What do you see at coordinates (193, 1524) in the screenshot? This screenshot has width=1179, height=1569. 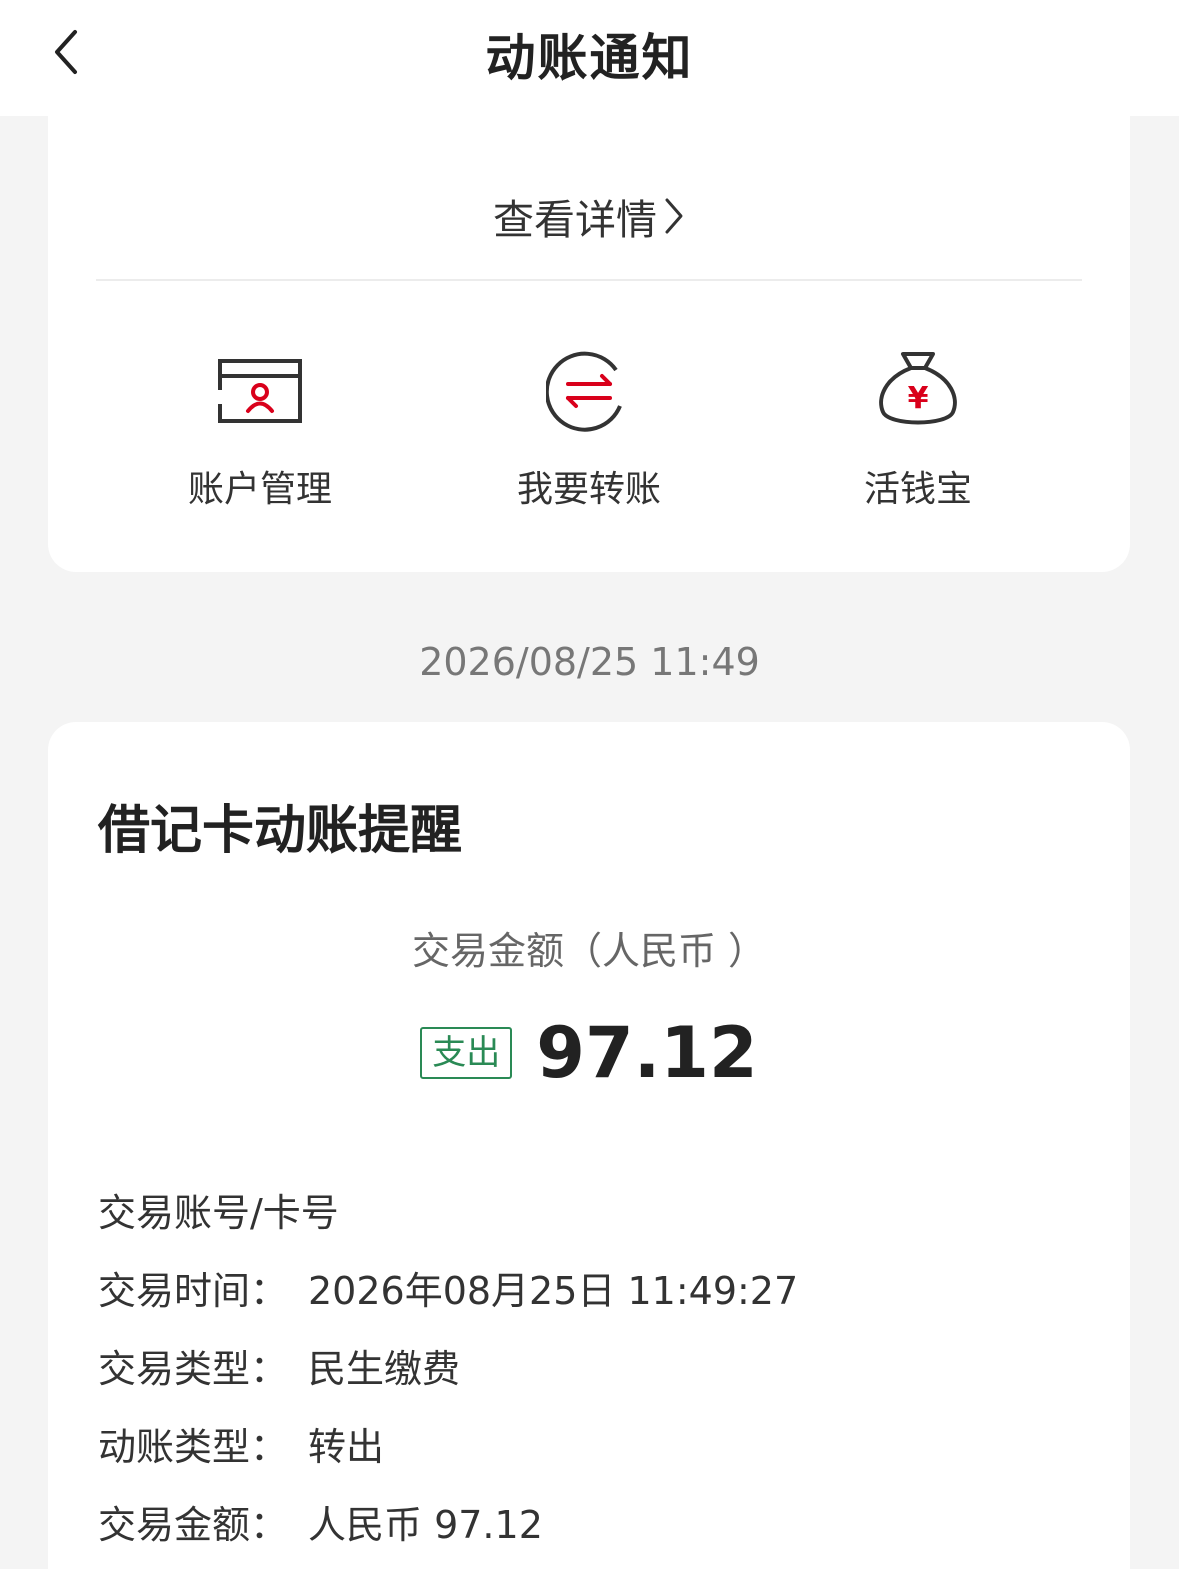 I see `detail-label: 交易金额：` at bounding box center [193, 1524].